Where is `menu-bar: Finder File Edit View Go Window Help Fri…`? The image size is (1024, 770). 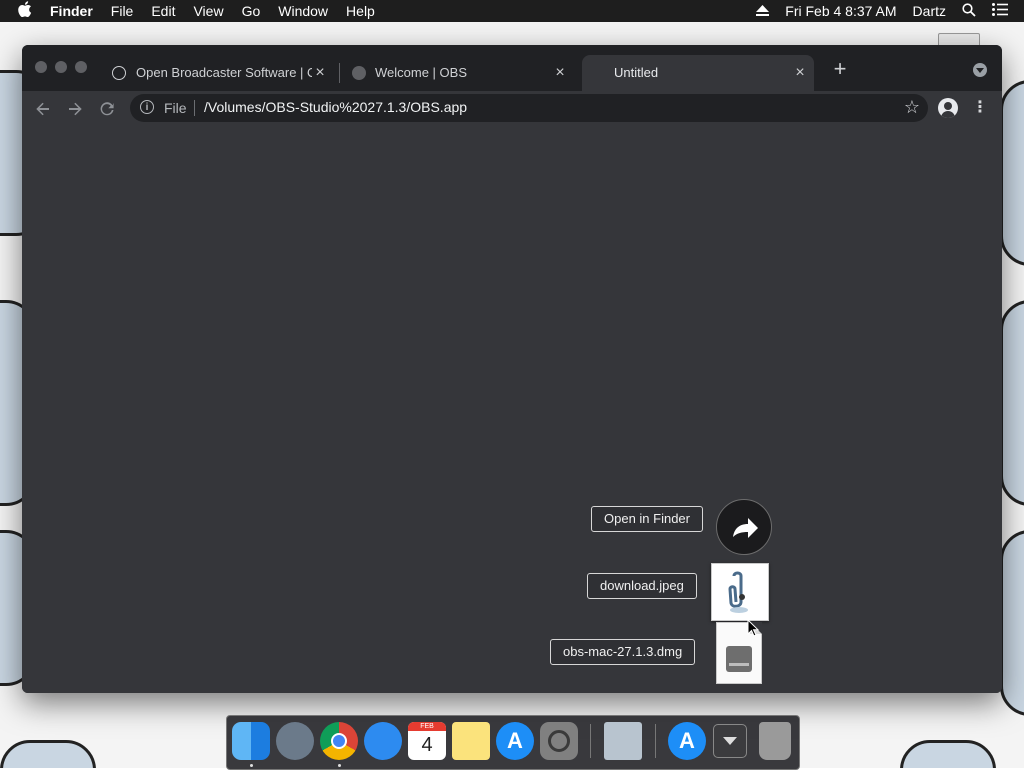 menu-bar: Finder File Edit View Go Window Help Fri… is located at coordinates (512, 11).